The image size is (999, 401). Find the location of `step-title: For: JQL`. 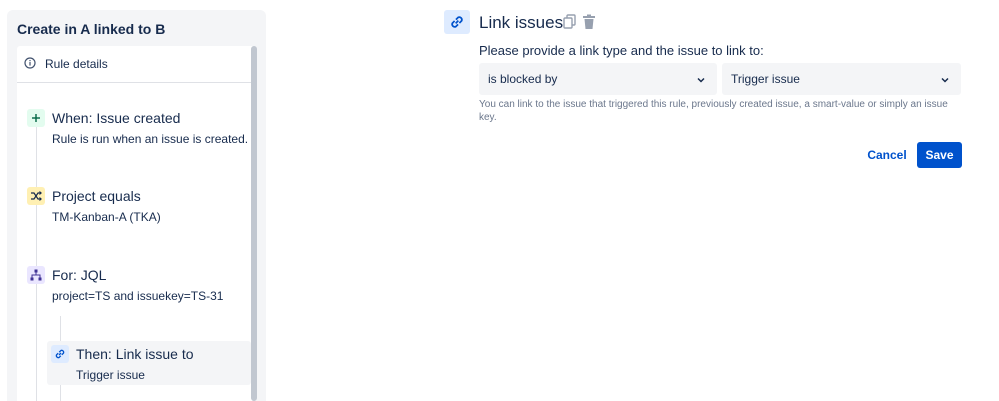

step-title: For: JQL is located at coordinates (79, 275).